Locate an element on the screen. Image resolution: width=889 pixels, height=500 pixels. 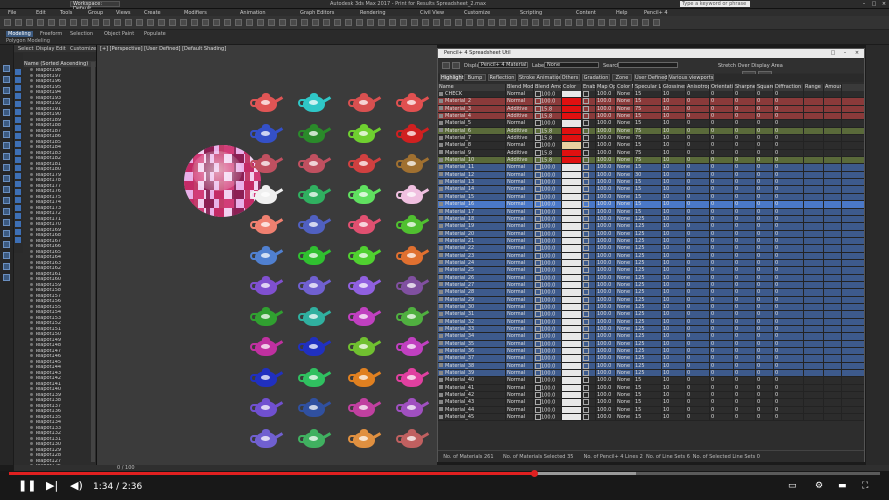
explorer-scrollbar is located at coordinates (93, 262).